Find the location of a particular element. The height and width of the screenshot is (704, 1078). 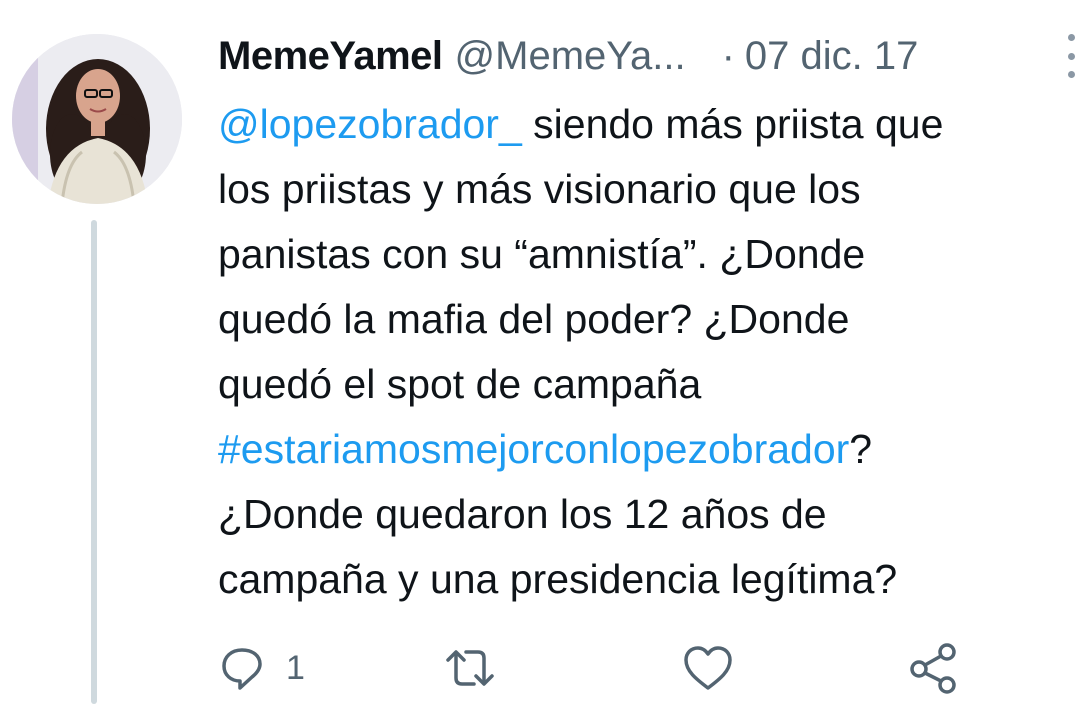

avatar-image is located at coordinates (97, 119).